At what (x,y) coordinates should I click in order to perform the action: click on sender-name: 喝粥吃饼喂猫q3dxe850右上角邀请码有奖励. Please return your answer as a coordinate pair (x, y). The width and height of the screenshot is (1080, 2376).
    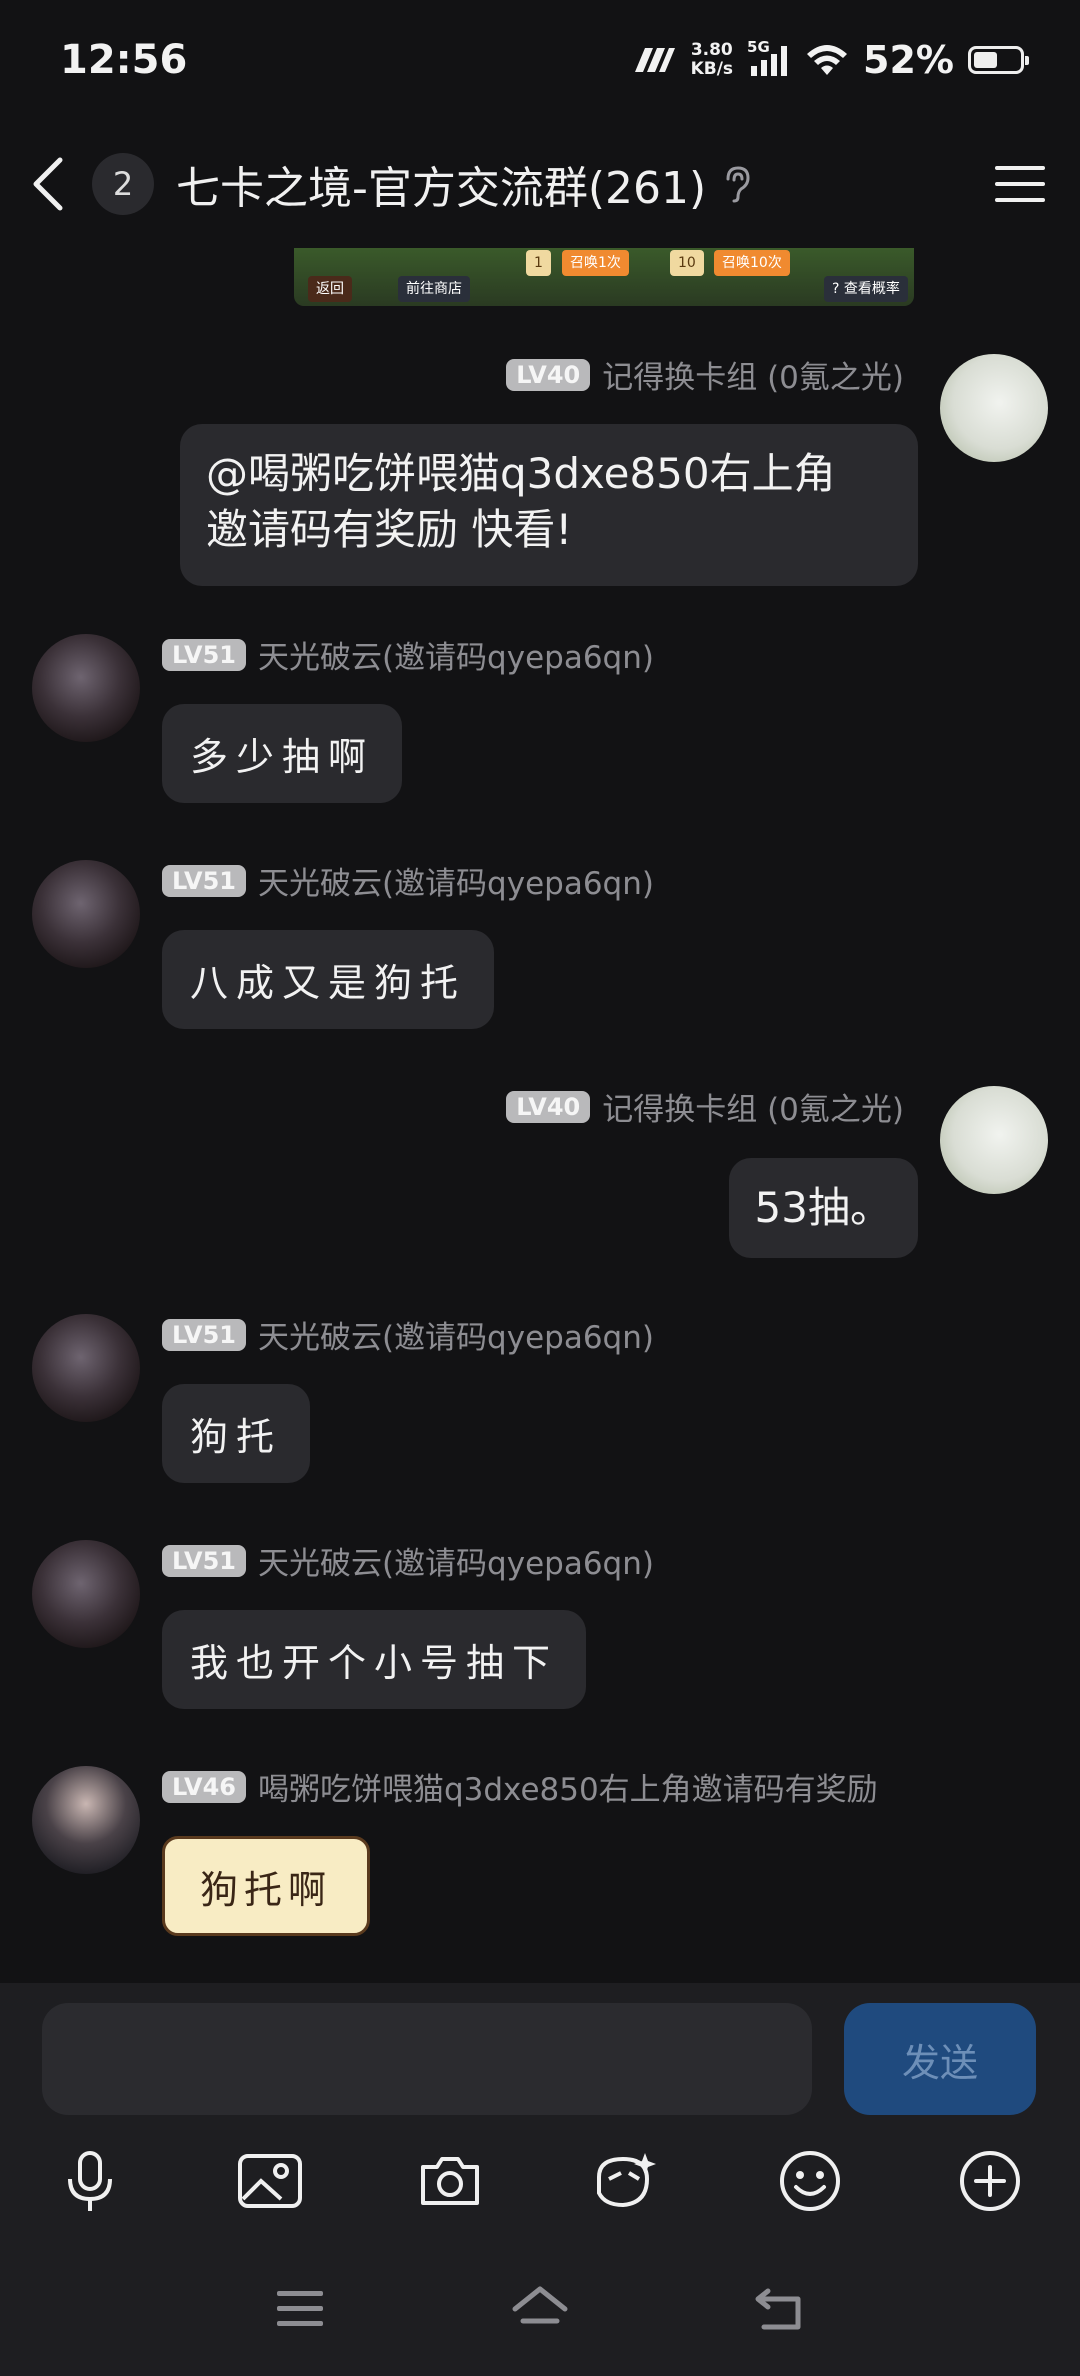
    Looking at the image, I should click on (568, 1786).